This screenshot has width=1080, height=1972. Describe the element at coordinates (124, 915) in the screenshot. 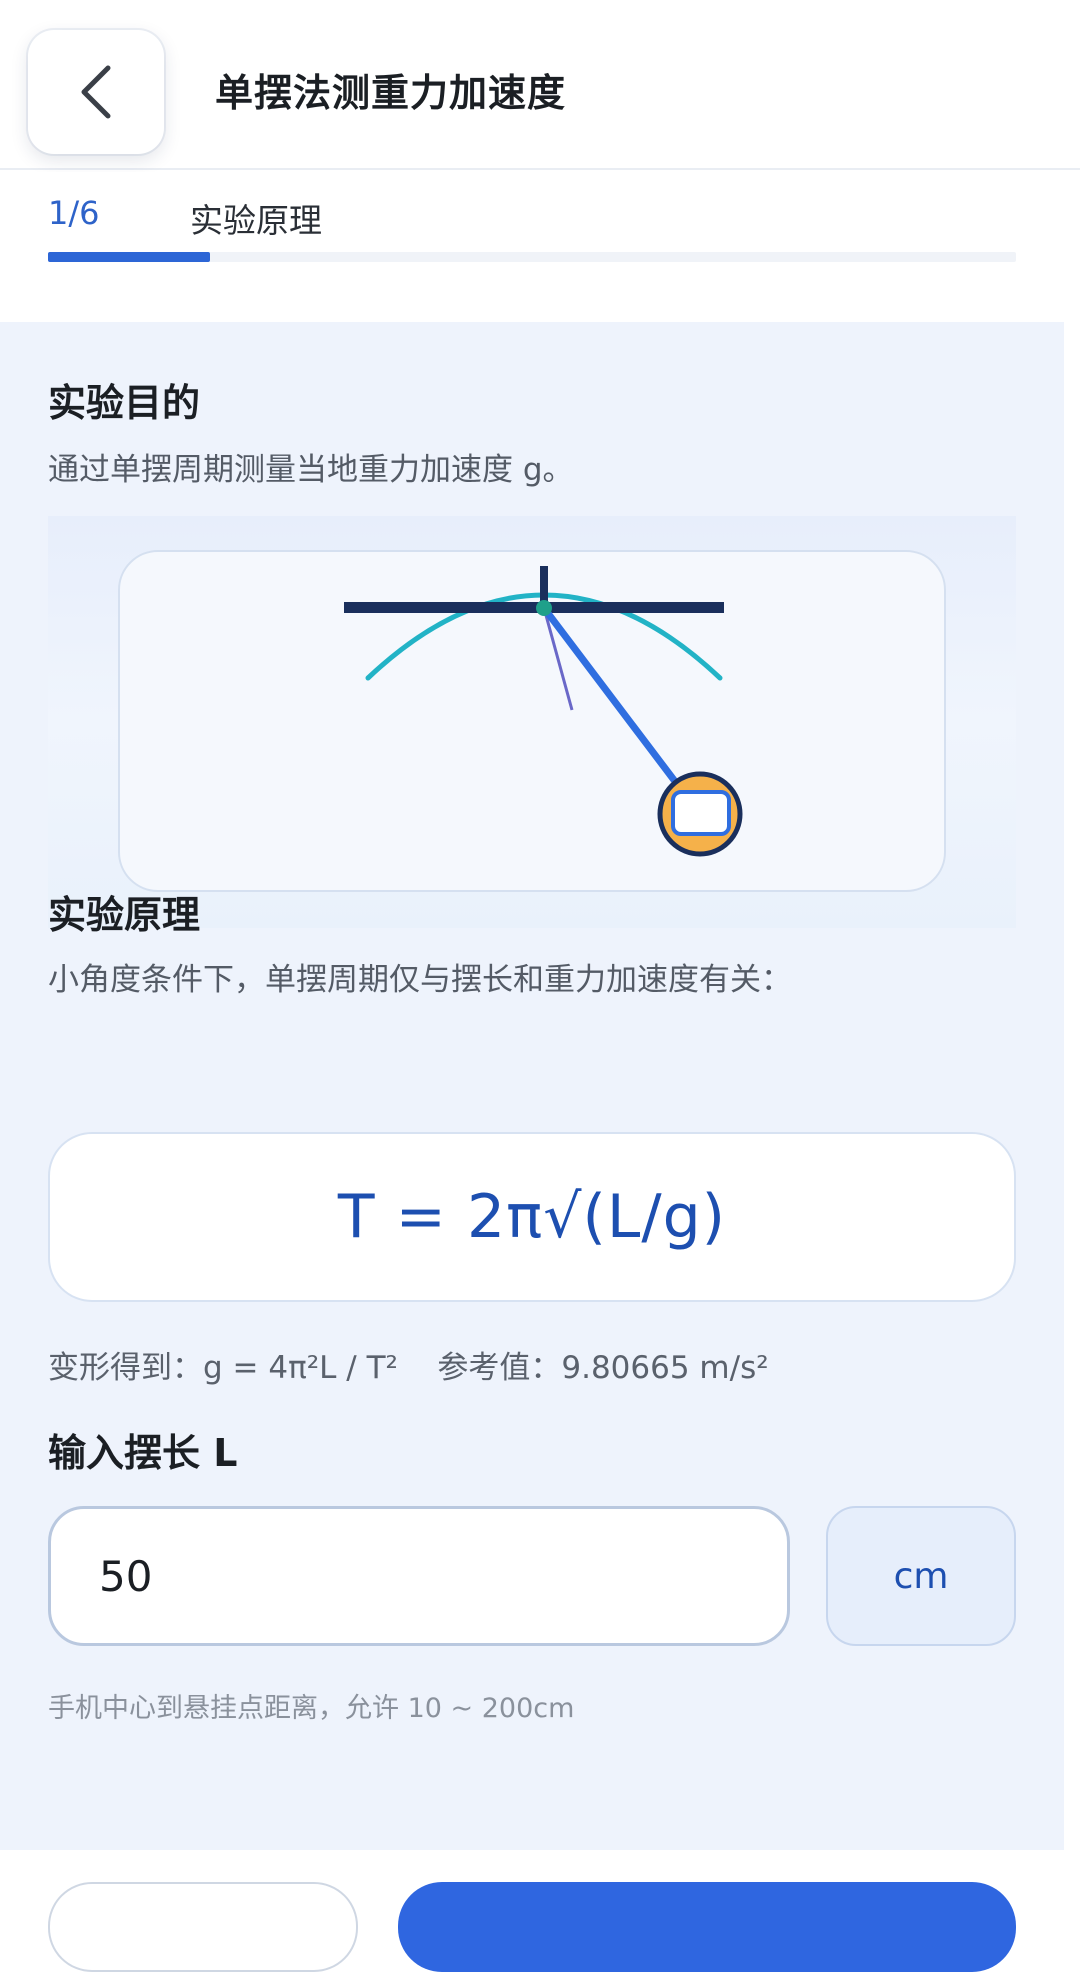

I see `principle-title: 实验原理` at that location.